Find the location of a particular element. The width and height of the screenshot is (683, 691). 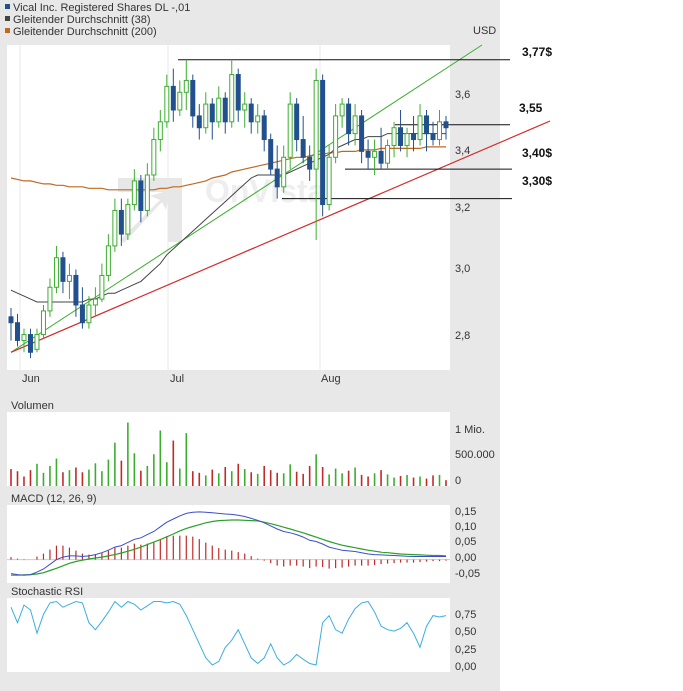

price-tick-label: 3,6 is located at coordinates (462, 95).